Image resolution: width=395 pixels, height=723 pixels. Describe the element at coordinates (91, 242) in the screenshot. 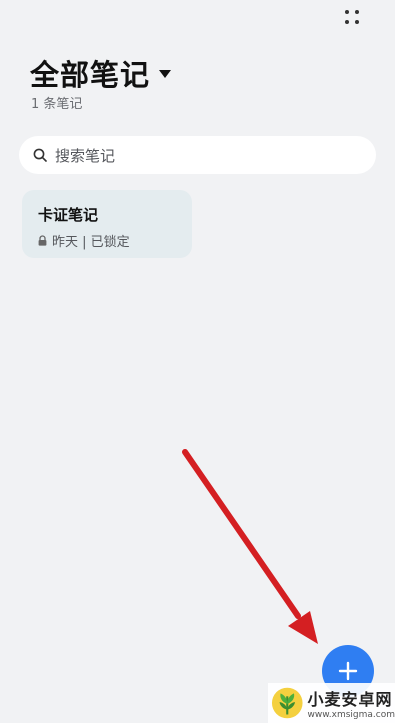

I see `note-meta: 昨天 | 已锁定` at that location.